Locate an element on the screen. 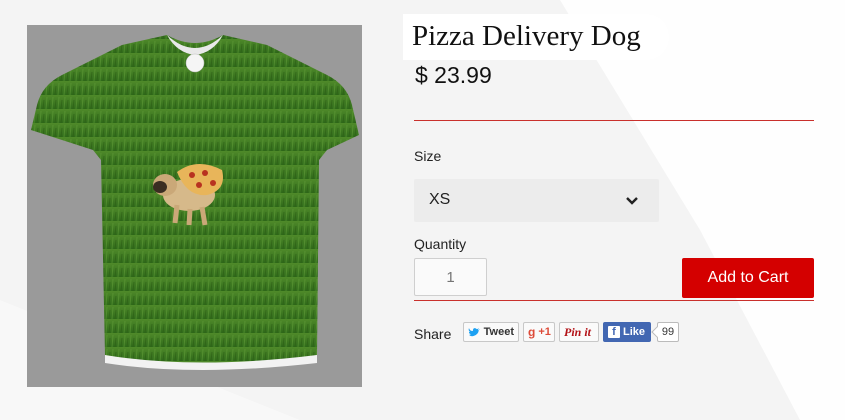 The width and height of the screenshot is (845, 420). facebook-like-button: f Like is located at coordinates (627, 332).